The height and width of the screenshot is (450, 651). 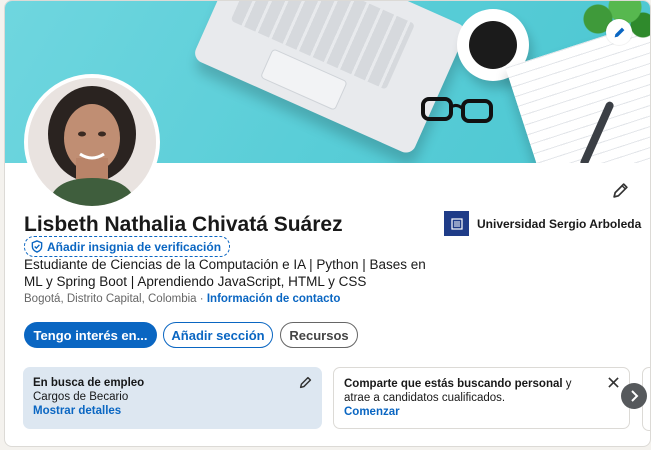 I want to click on add-section-button: Añadir sección, so click(x=218, y=335).